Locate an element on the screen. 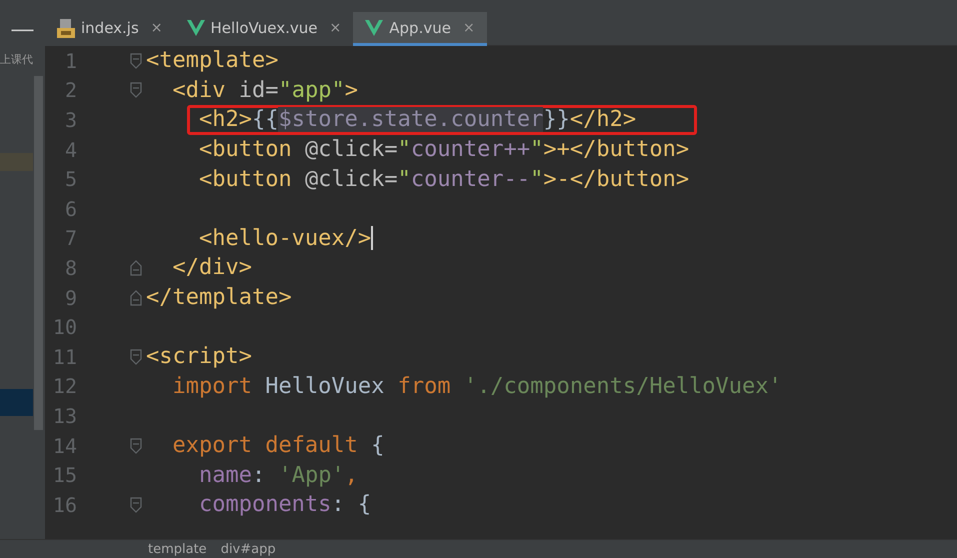  code-line: <button @click="counter--">-</button> is located at coordinates (444, 179).